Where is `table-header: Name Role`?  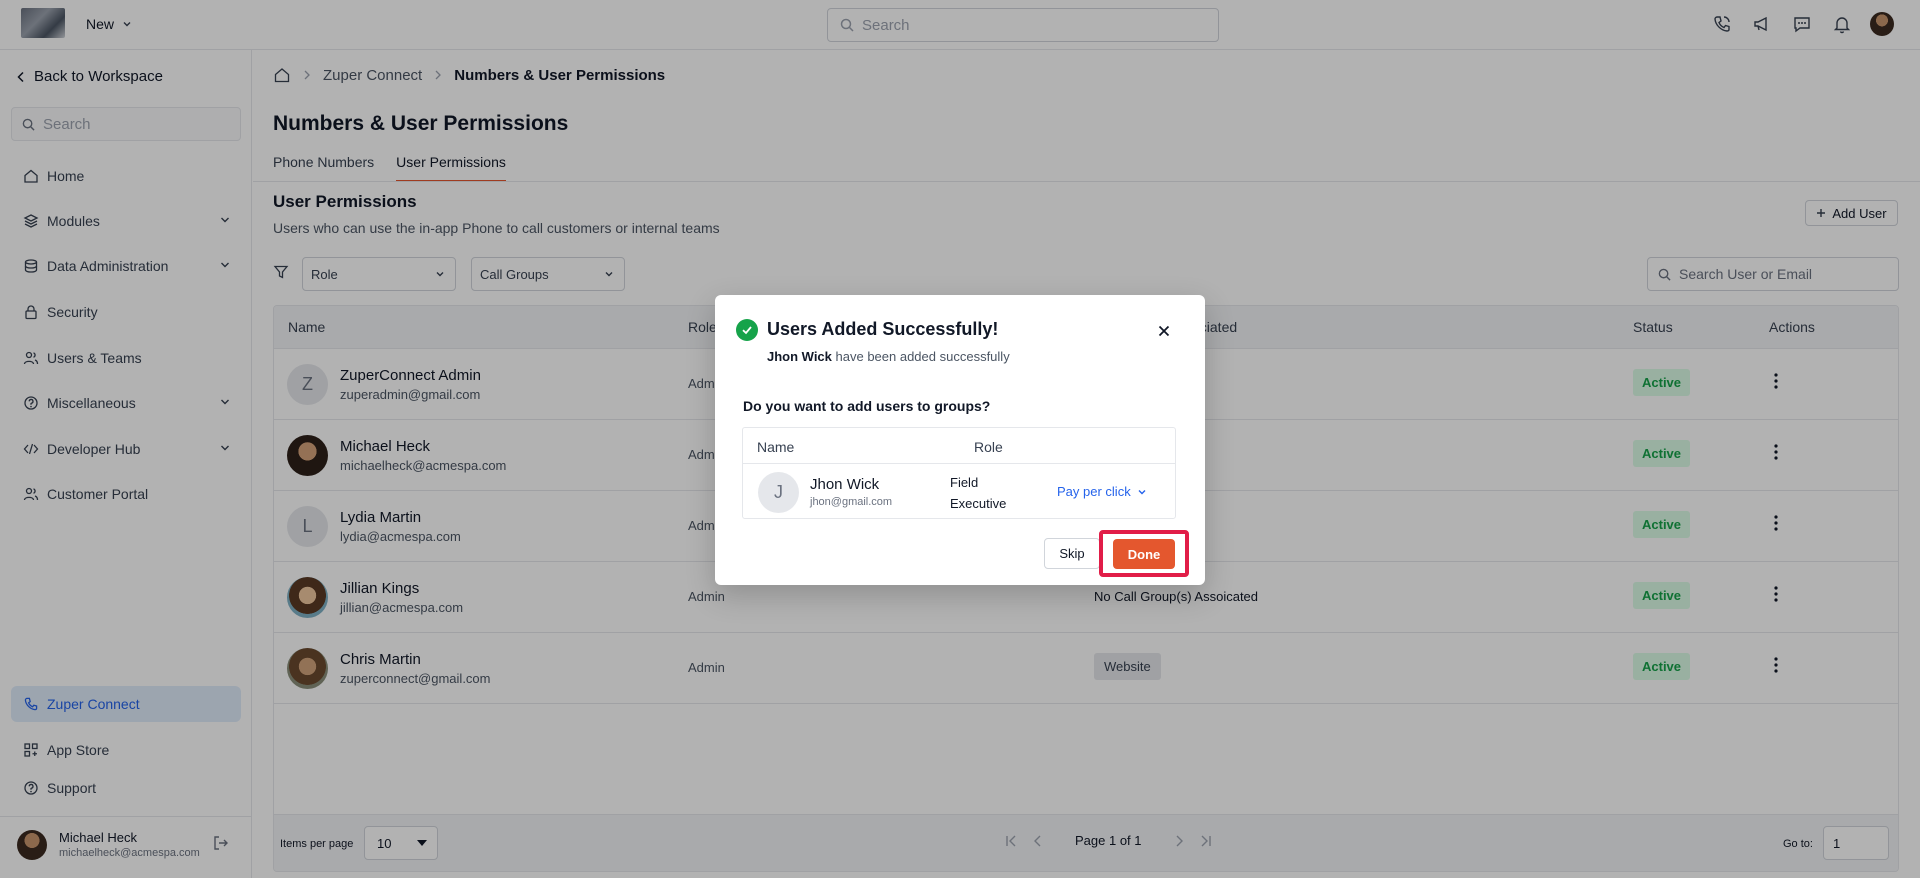
table-header: Name Role is located at coordinates (959, 446).